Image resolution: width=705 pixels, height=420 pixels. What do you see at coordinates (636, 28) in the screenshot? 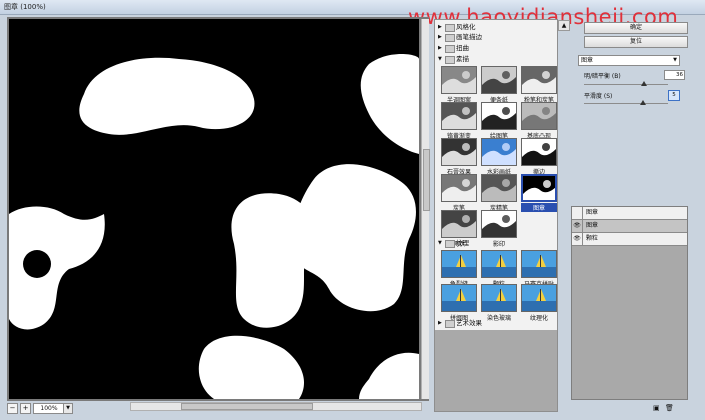
I see `ok-button: 确定` at bounding box center [636, 28].